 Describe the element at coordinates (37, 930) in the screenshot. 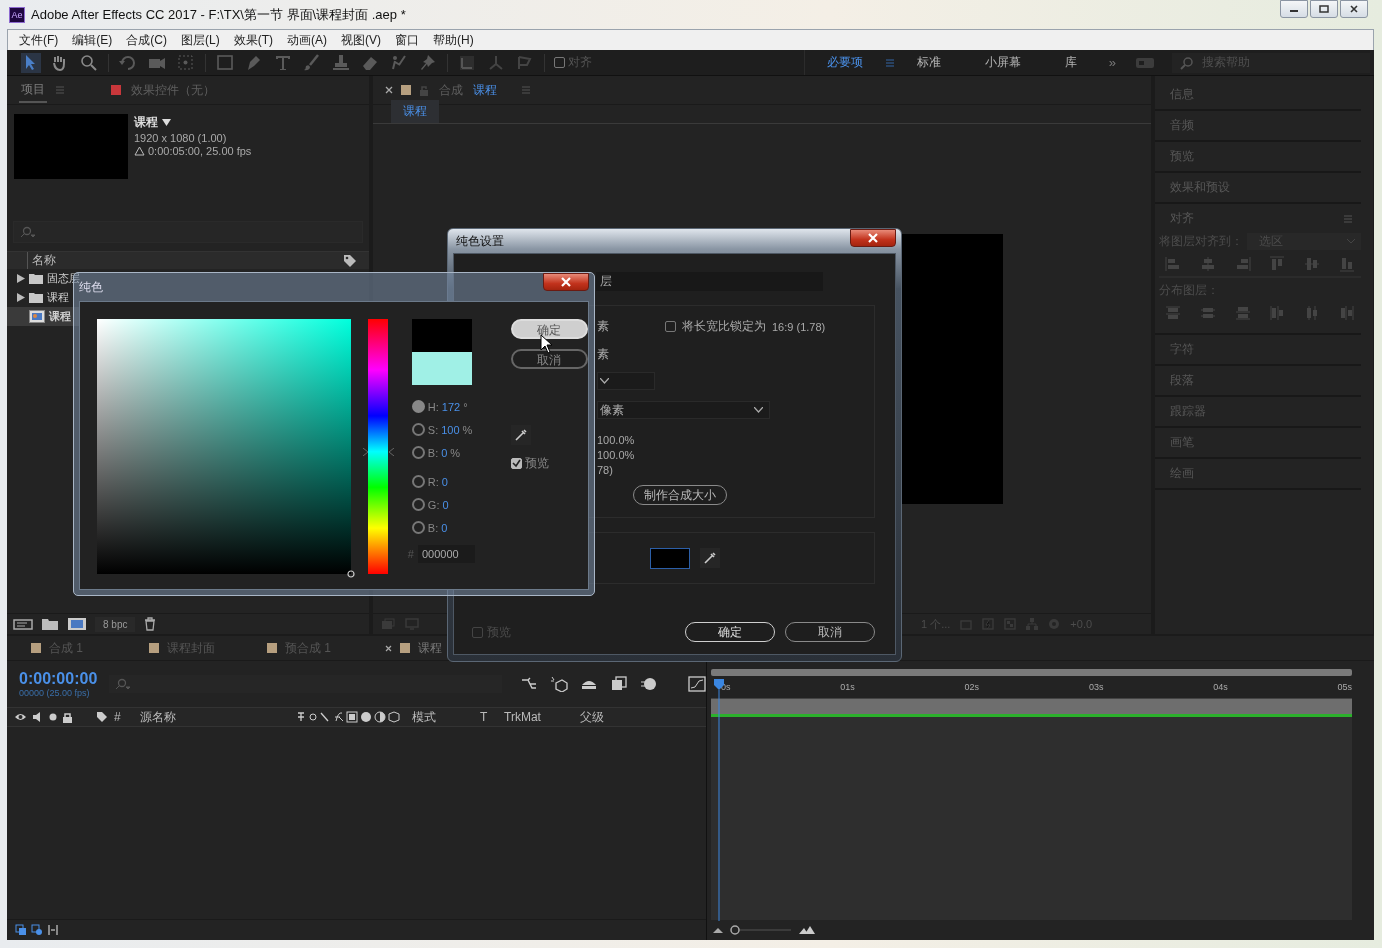

I see `modes-toggle-icon` at that location.